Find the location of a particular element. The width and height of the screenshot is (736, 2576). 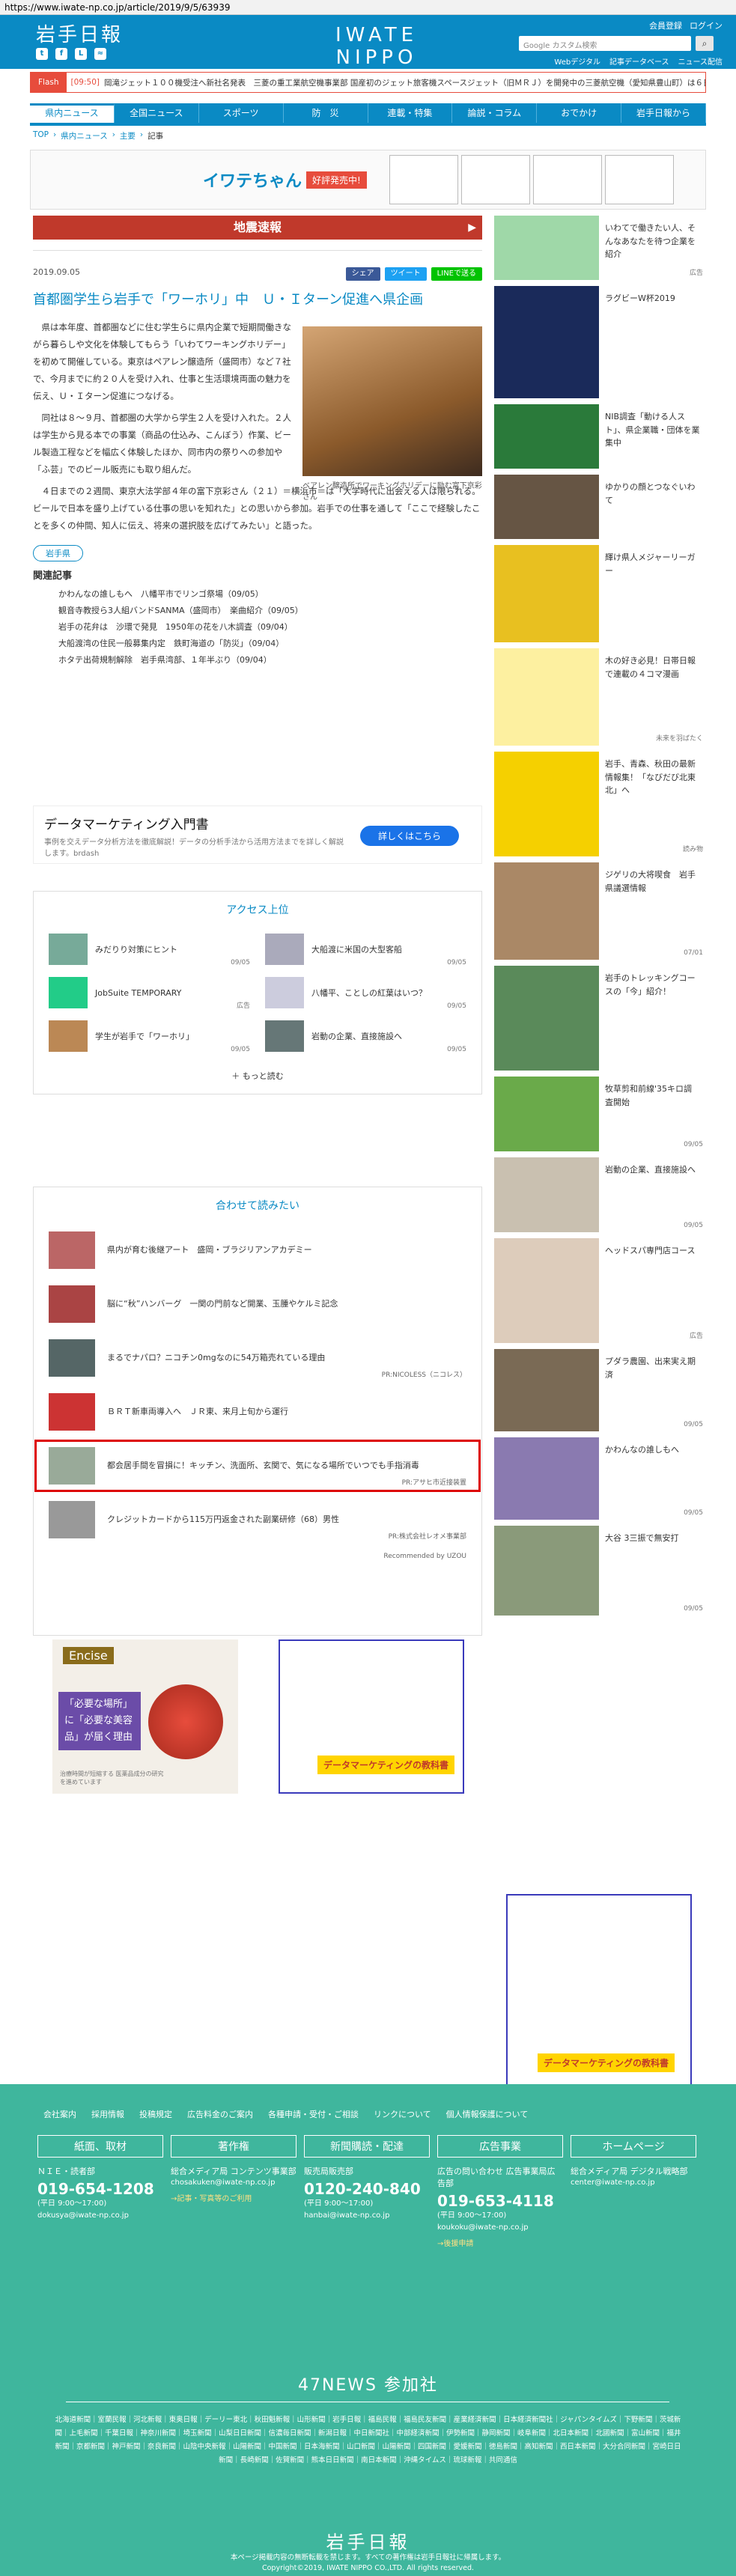

nav-from-iwate-nippo: 岩手日報から is located at coordinates (663, 113).